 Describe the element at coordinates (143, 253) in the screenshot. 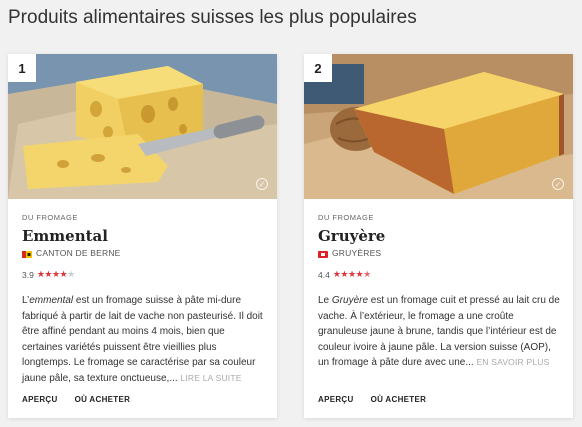

I see `origin-region: CANTON DE BERNE` at that location.